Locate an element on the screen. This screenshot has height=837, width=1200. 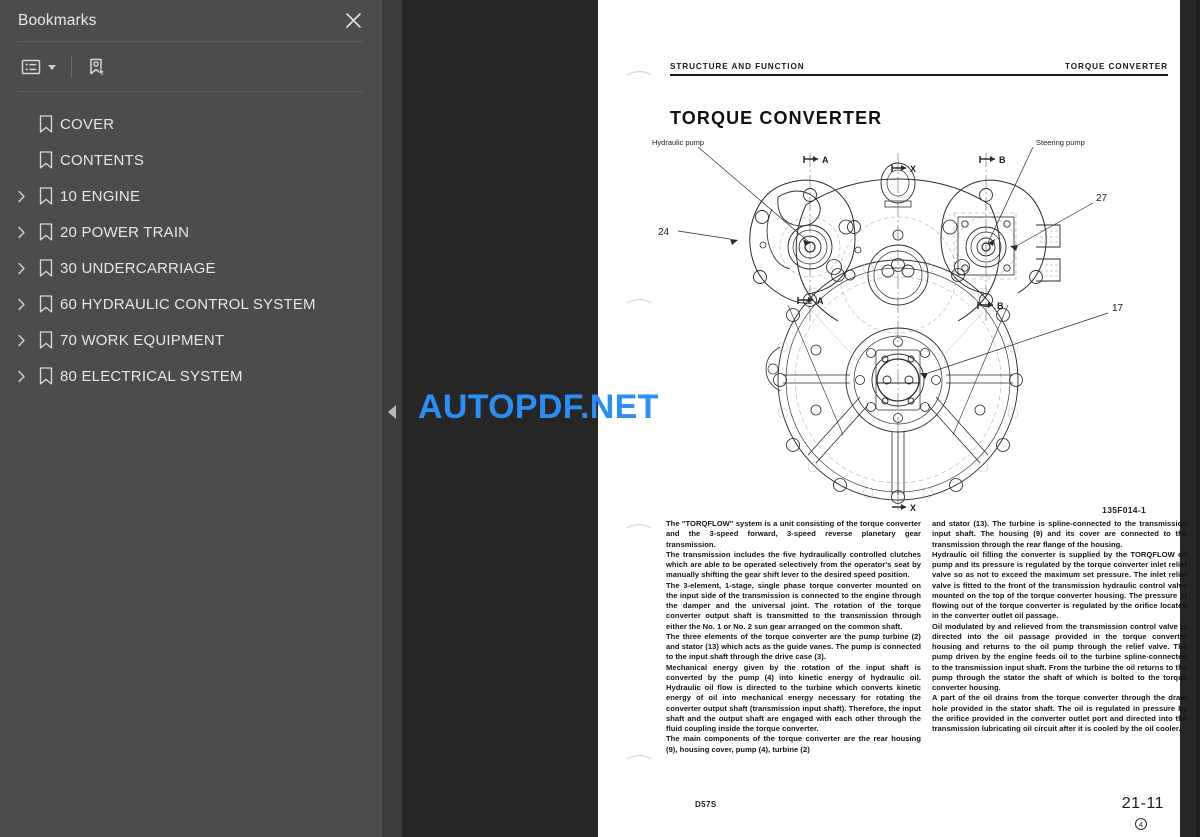
bookmark-item-30-undercarriage: 30 UNDERCARRIAGE is located at coordinates (191, 268).